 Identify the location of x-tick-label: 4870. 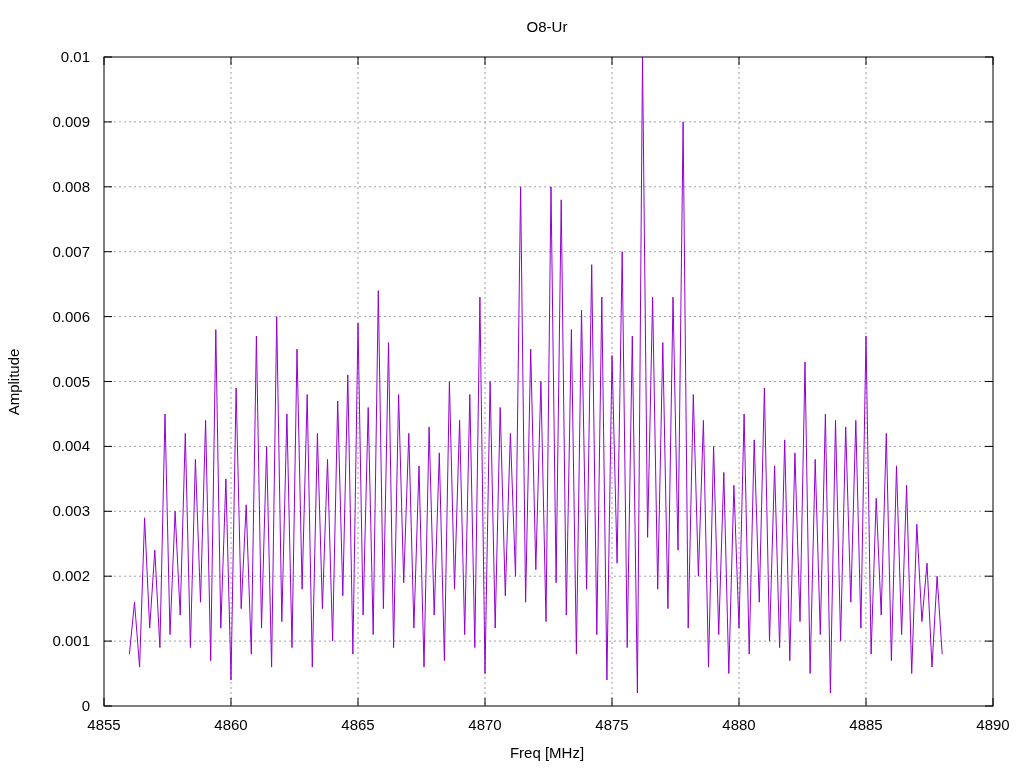
(485, 724).